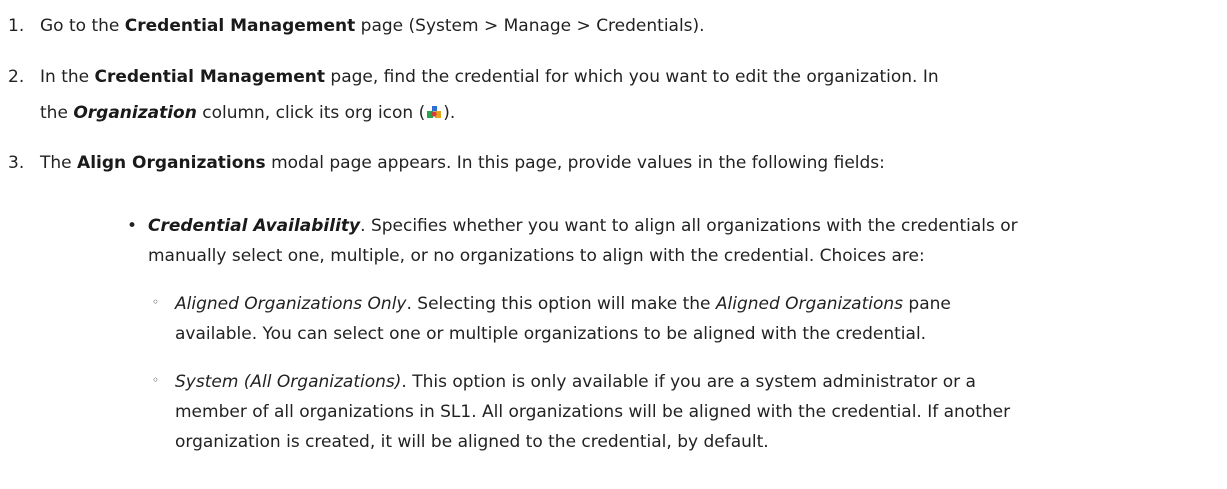 The width and height of the screenshot is (1227, 489). I want to click on step-number: 3., so click(16, 163).